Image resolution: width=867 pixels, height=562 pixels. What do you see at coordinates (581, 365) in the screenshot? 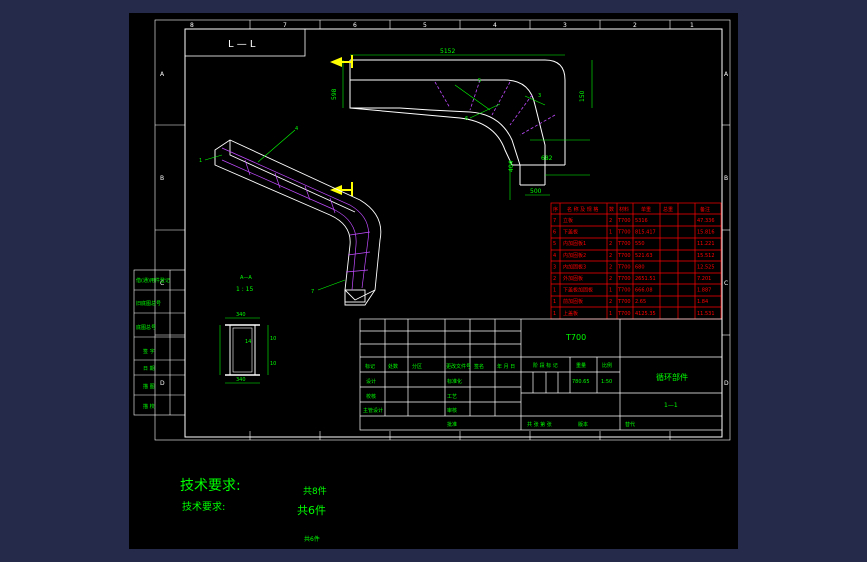
I see `tb-h-weight: 重量` at bounding box center [581, 365].